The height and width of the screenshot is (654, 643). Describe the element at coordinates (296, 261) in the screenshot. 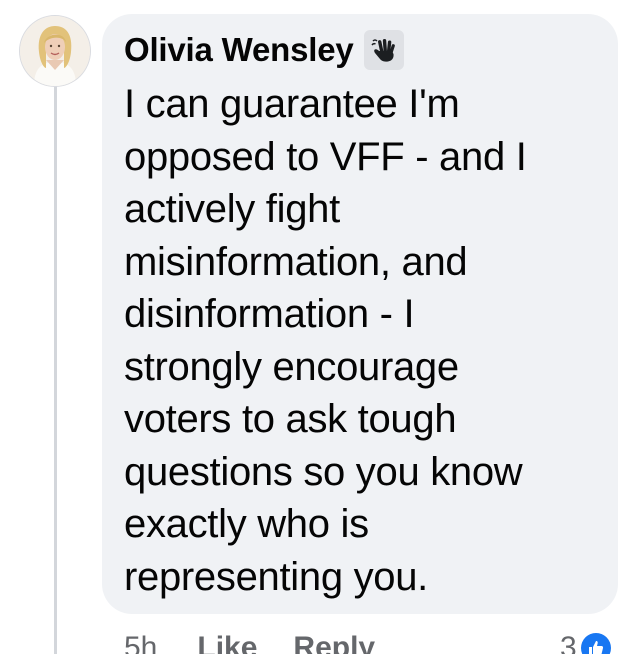

I see `comment-line: misinformation, and` at that location.